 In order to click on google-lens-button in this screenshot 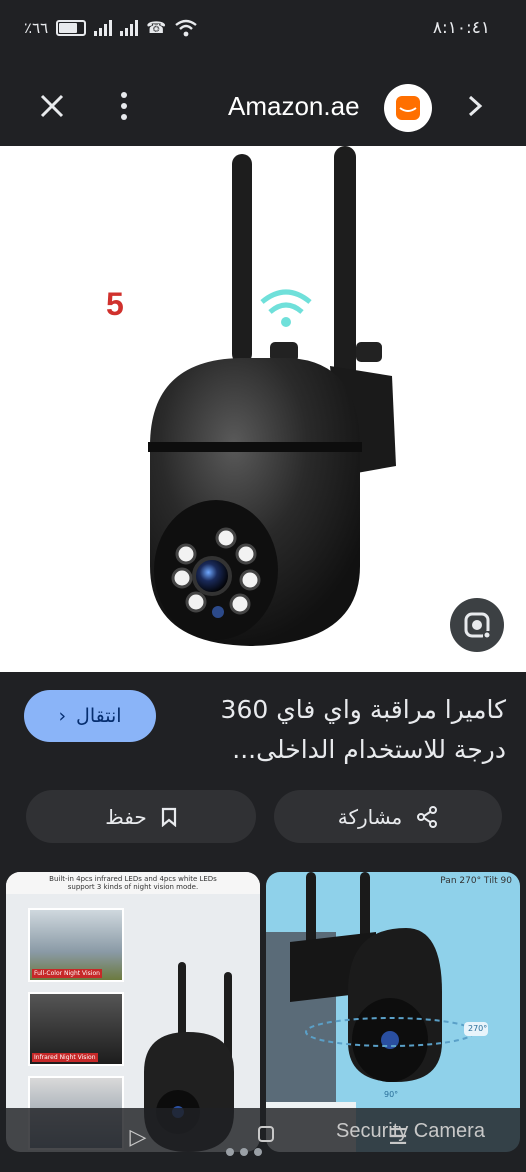, I will do `click(477, 625)`.